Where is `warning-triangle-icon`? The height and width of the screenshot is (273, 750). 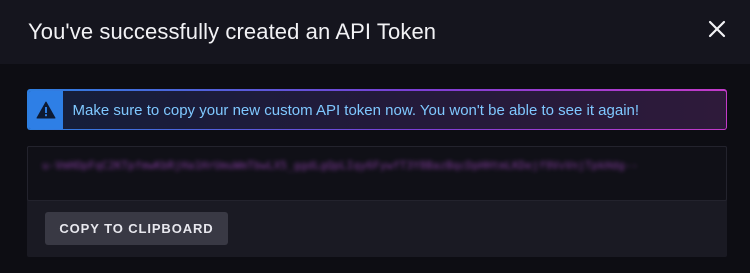
warning-triangle-icon is located at coordinates (45, 109).